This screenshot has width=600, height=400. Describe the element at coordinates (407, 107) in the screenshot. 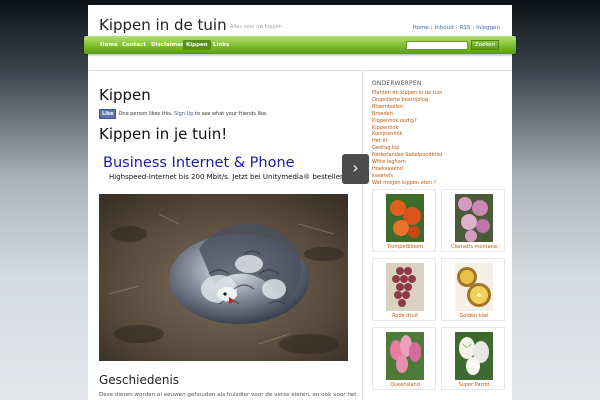

I see `sidebar-link: Bloembollen` at that location.